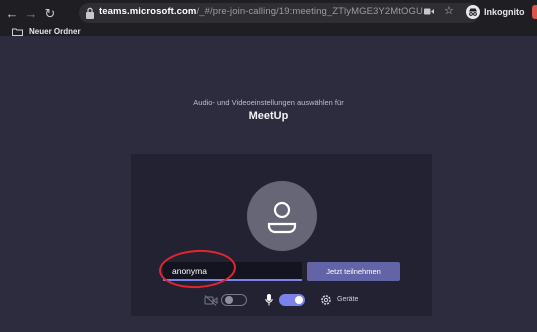  What do you see at coordinates (269, 300) in the screenshot?
I see `microphone-icon` at bounding box center [269, 300].